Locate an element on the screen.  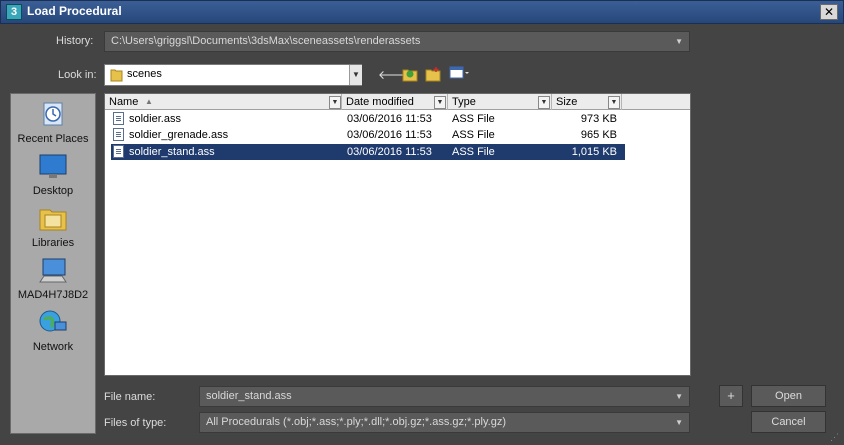
desktop-icon is located at coordinates (53, 166).